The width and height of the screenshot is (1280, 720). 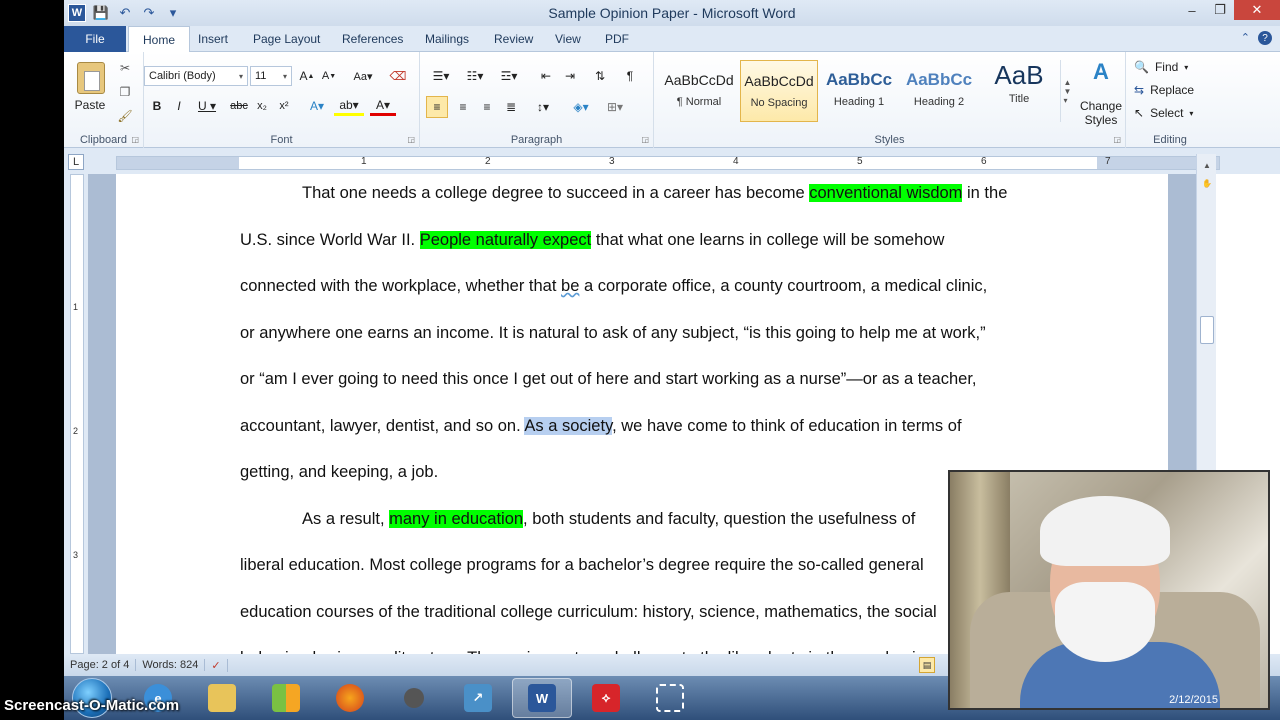 I want to click on italic-icon: I, so click(x=179, y=106).